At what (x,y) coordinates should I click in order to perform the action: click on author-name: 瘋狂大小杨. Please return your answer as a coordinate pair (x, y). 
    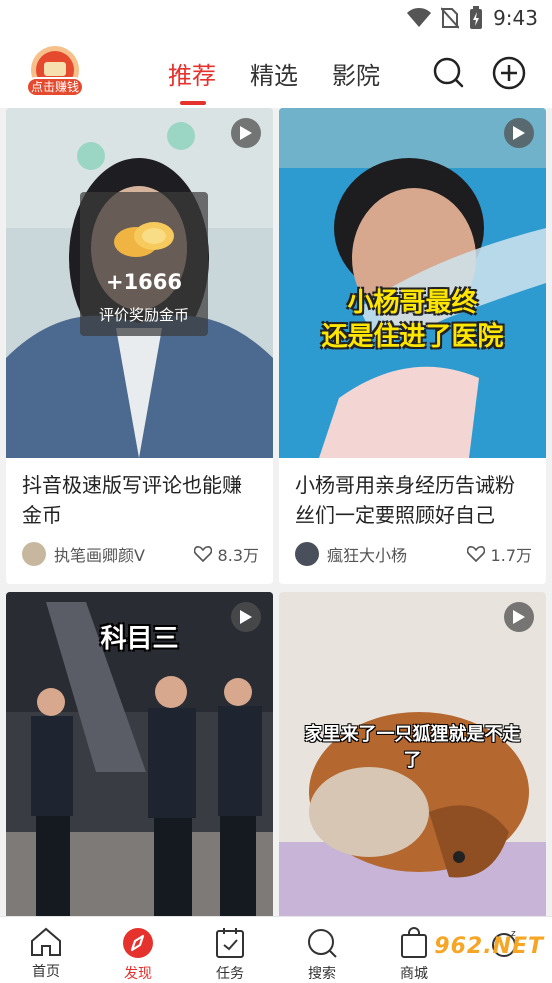
    Looking at the image, I should click on (397, 554).